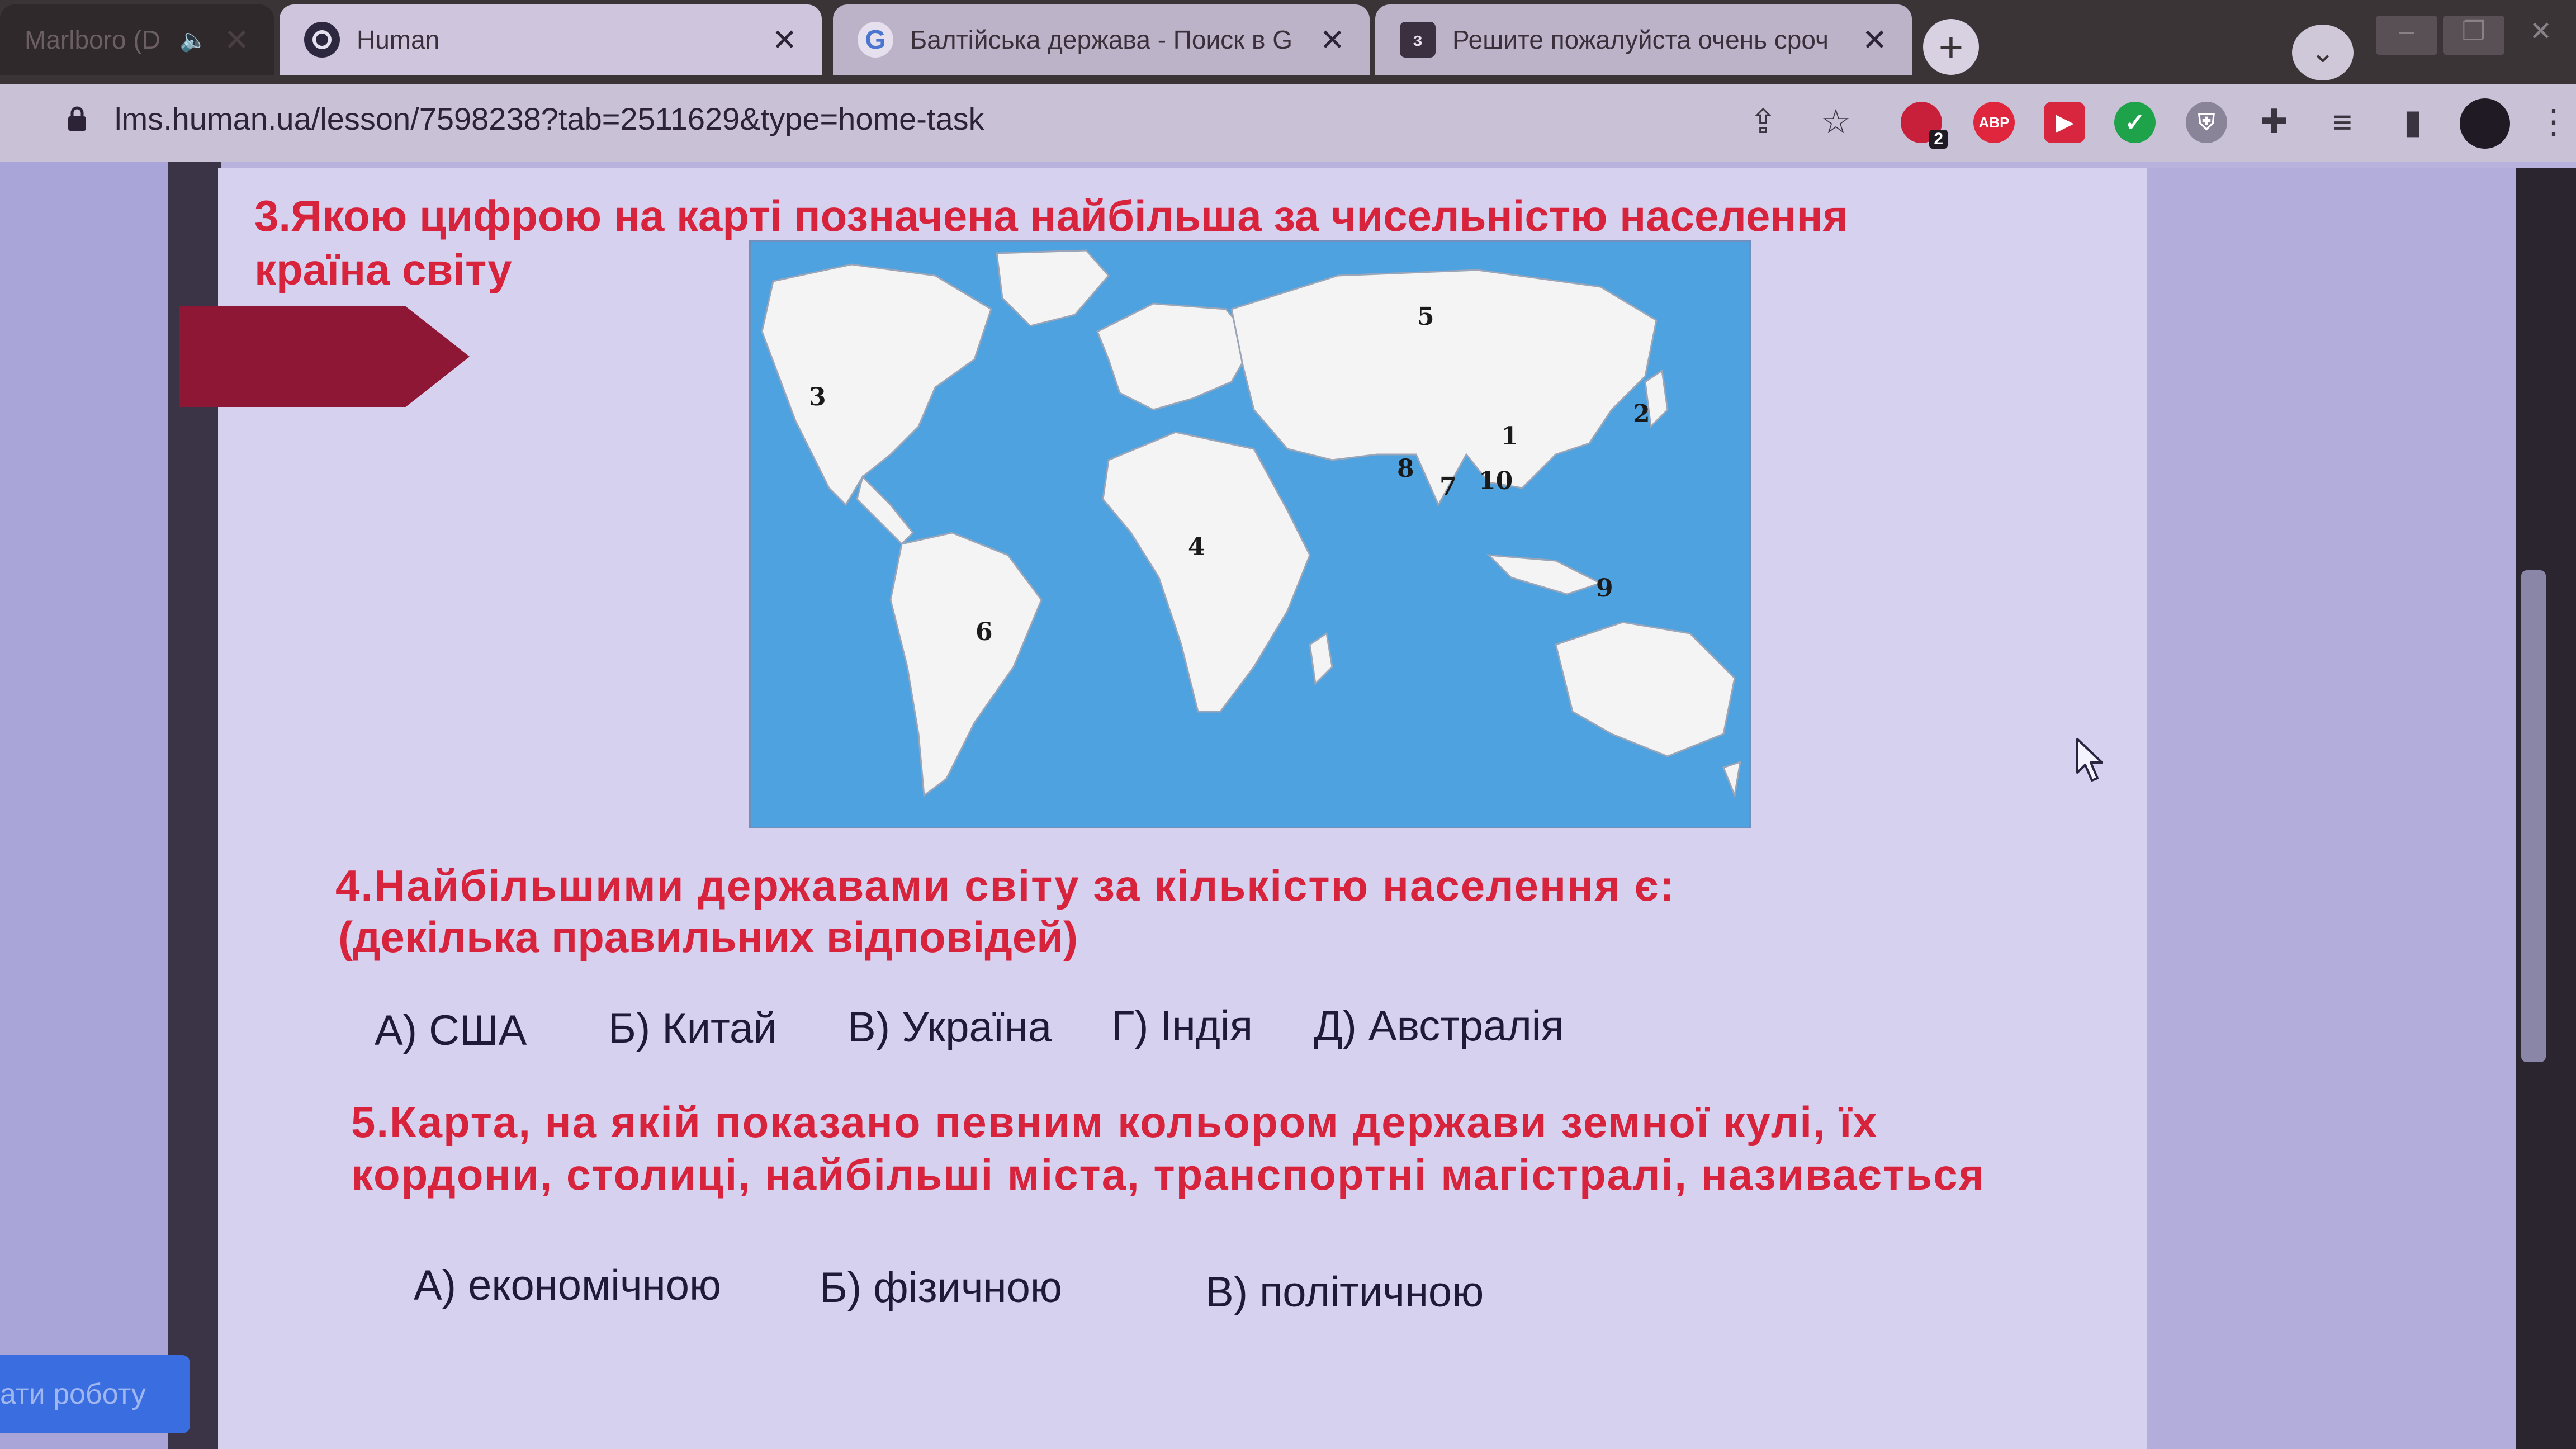 This screenshot has height=1449, width=2576. What do you see at coordinates (1496, 481) in the screenshot?
I see `map-label-10: 10` at bounding box center [1496, 481].